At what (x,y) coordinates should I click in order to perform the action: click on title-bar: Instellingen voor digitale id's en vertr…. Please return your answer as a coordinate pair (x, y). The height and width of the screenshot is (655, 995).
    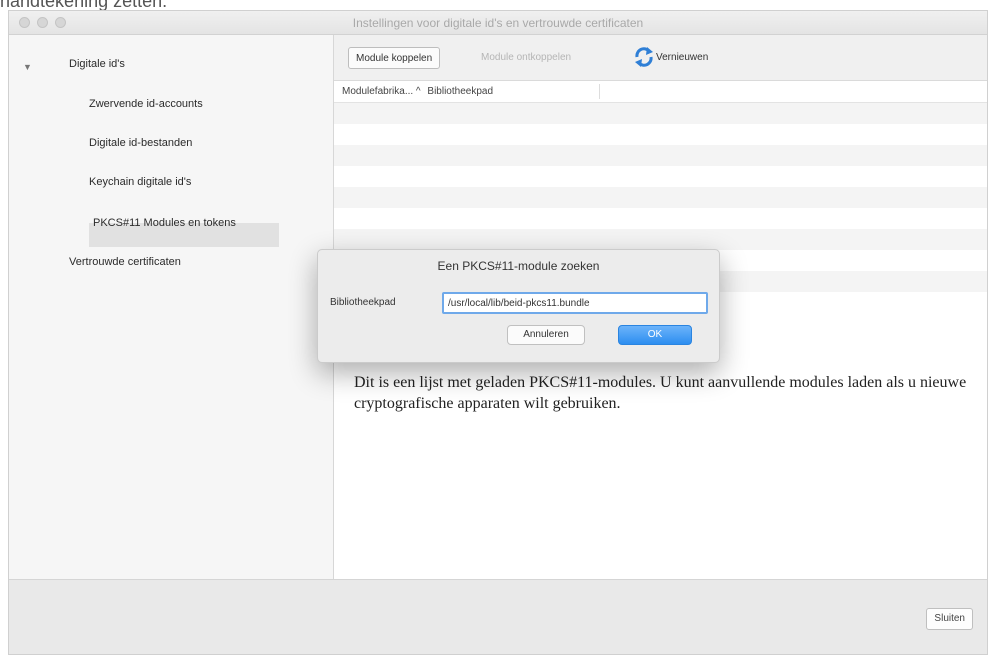
    Looking at the image, I should click on (498, 23).